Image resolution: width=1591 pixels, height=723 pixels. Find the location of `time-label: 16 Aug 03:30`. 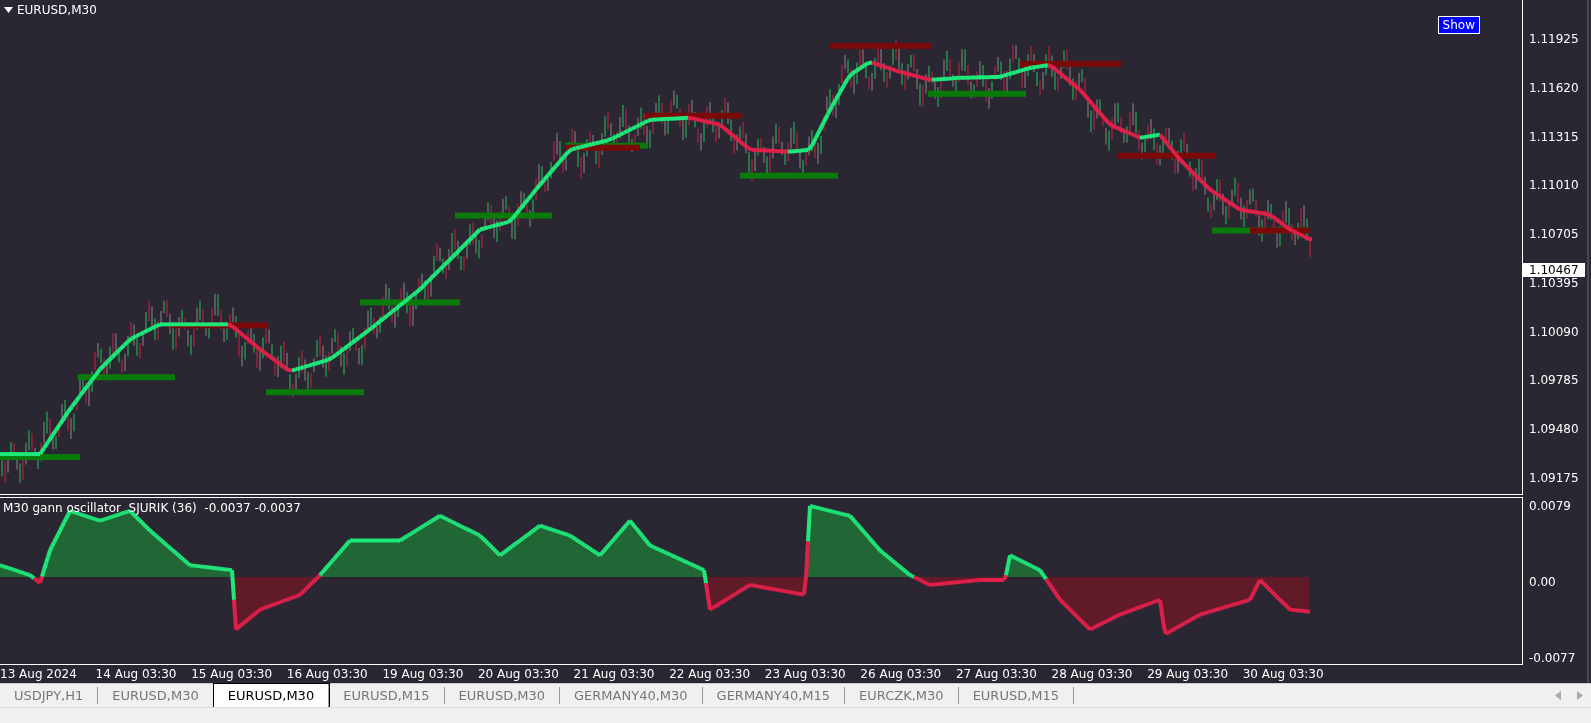

time-label: 16 Aug 03:30 is located at coordinates (327, 674).